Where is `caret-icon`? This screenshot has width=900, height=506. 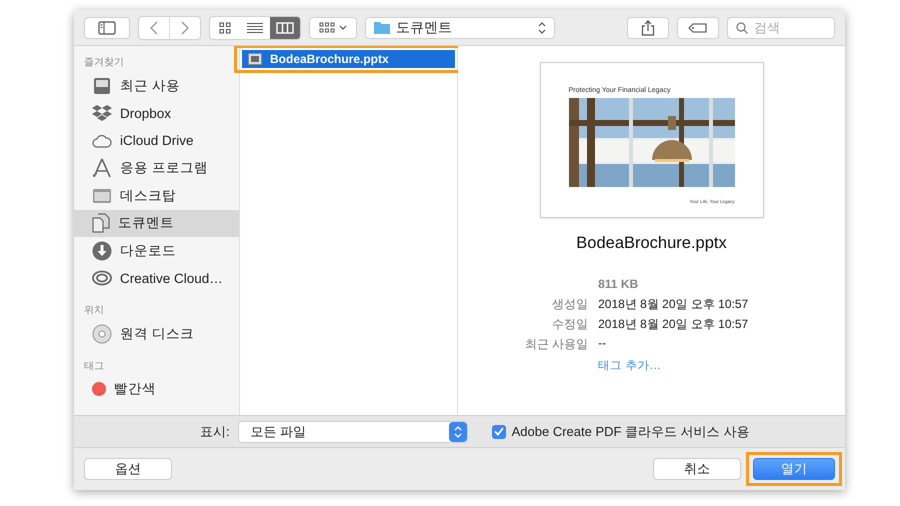
caret-icon is located at coordinates (343, 27).